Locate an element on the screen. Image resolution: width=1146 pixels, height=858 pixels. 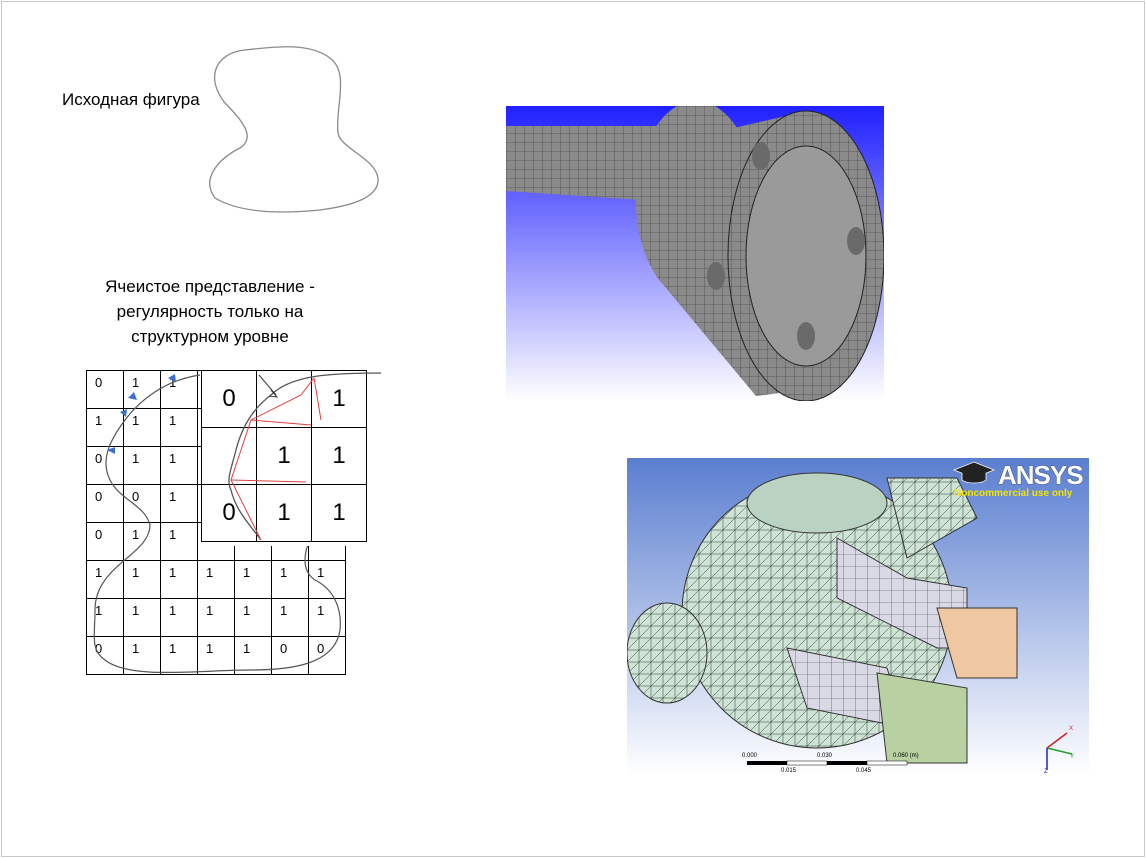
scale-label-015: 0.015 is located at coordinates (789, 771).